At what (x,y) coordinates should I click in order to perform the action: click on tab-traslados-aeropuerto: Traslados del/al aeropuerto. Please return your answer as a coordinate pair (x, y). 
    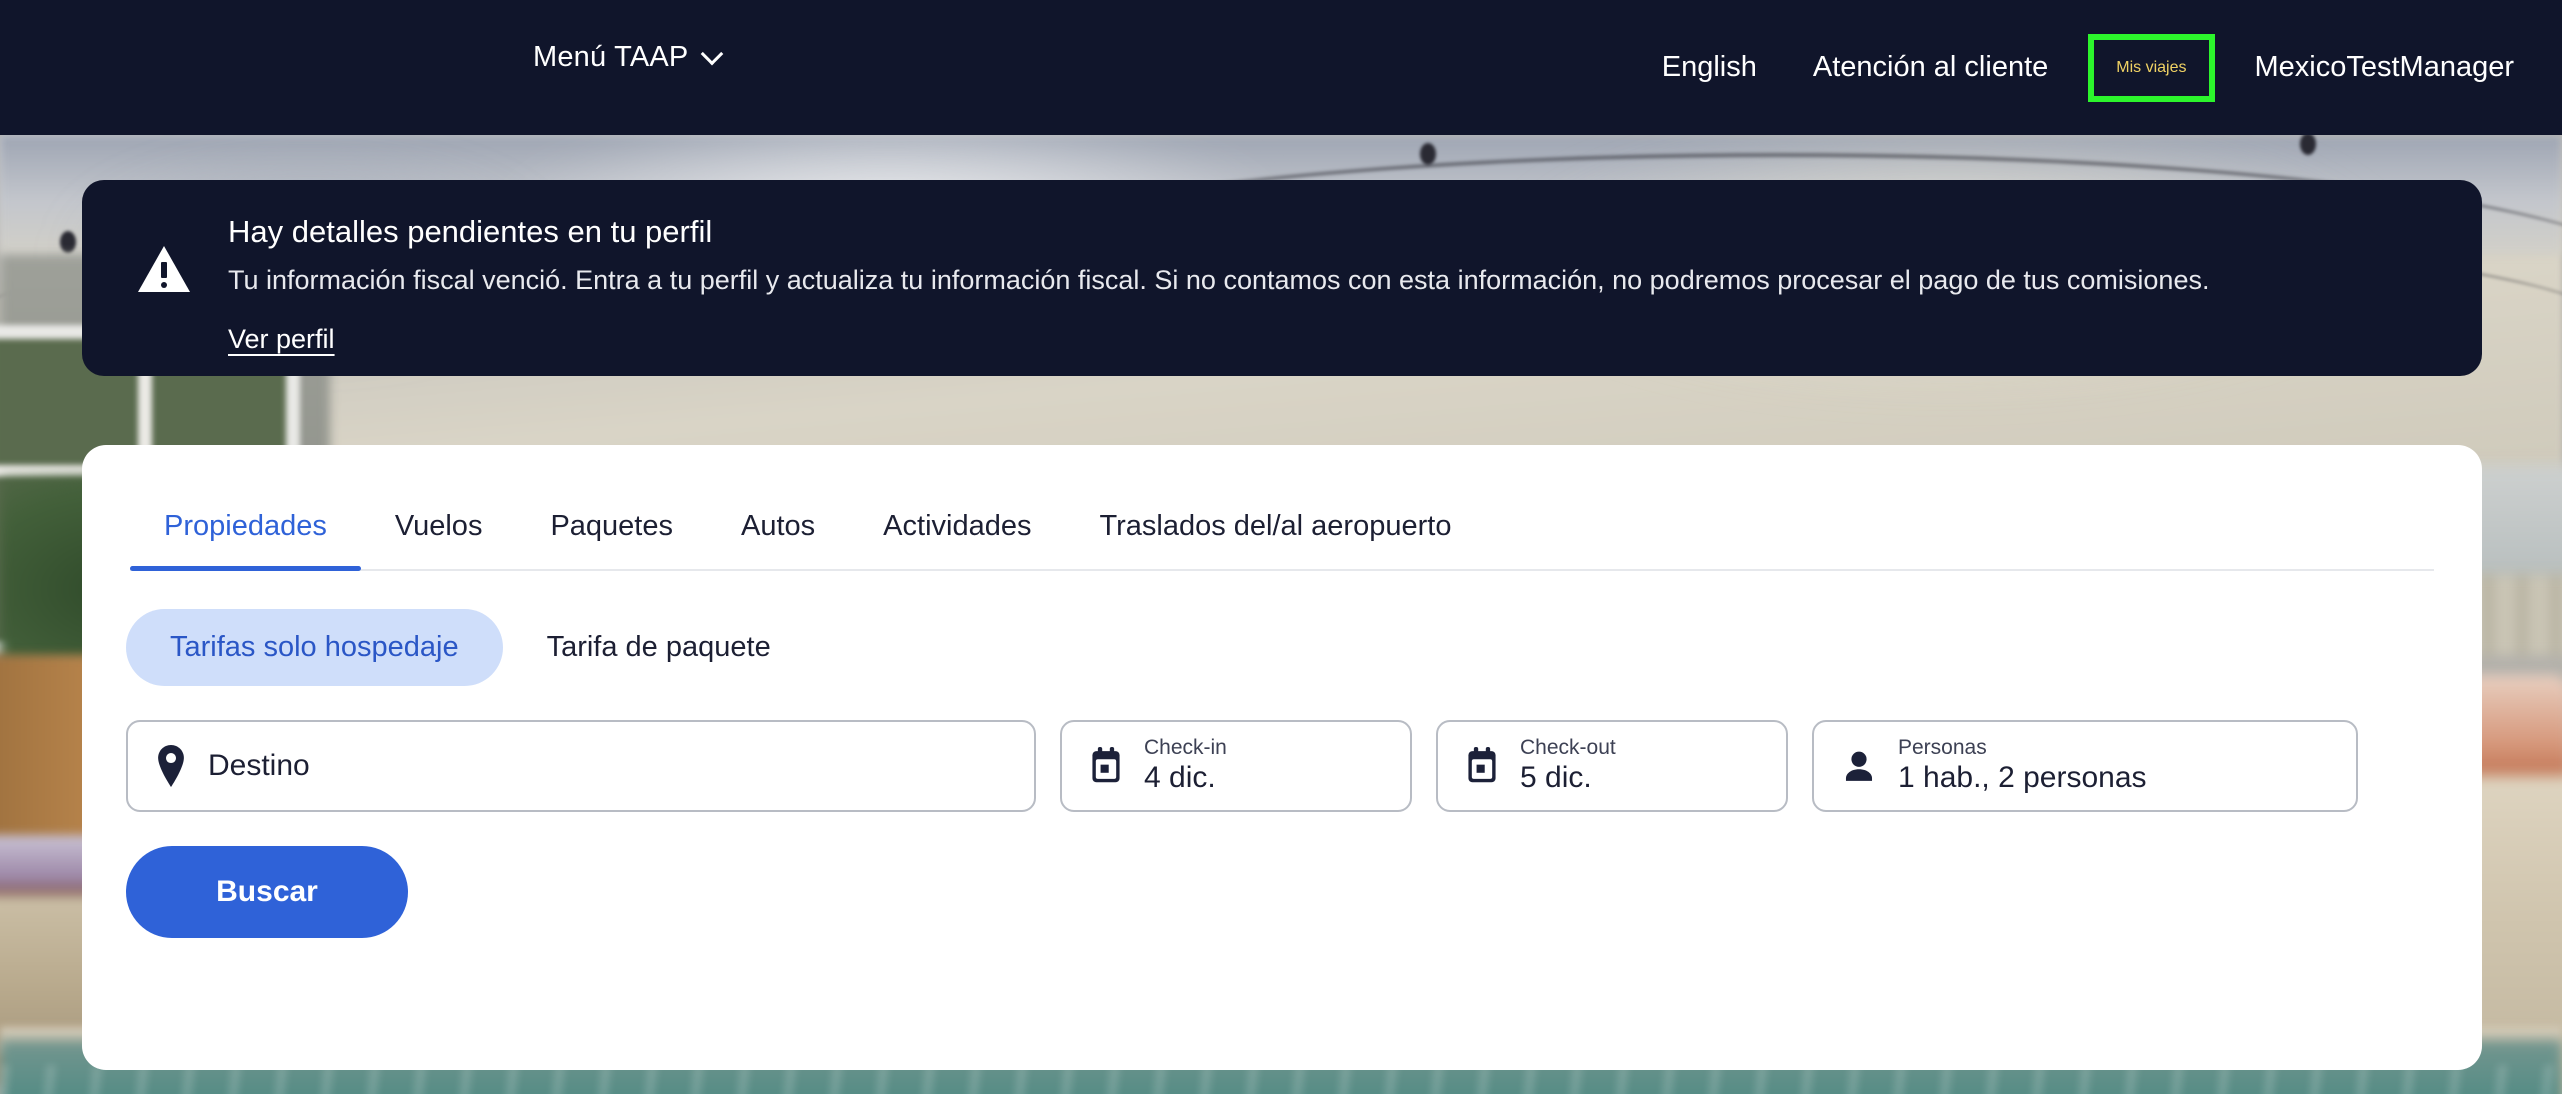
    Looking at the image, I should click on (1275, 539).